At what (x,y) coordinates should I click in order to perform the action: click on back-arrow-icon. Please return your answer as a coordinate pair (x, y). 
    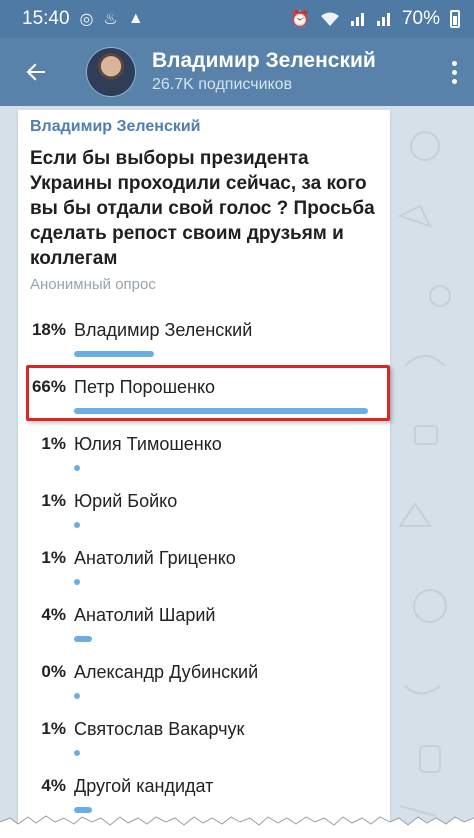
    Looking at the image, I should click on (35, 72).